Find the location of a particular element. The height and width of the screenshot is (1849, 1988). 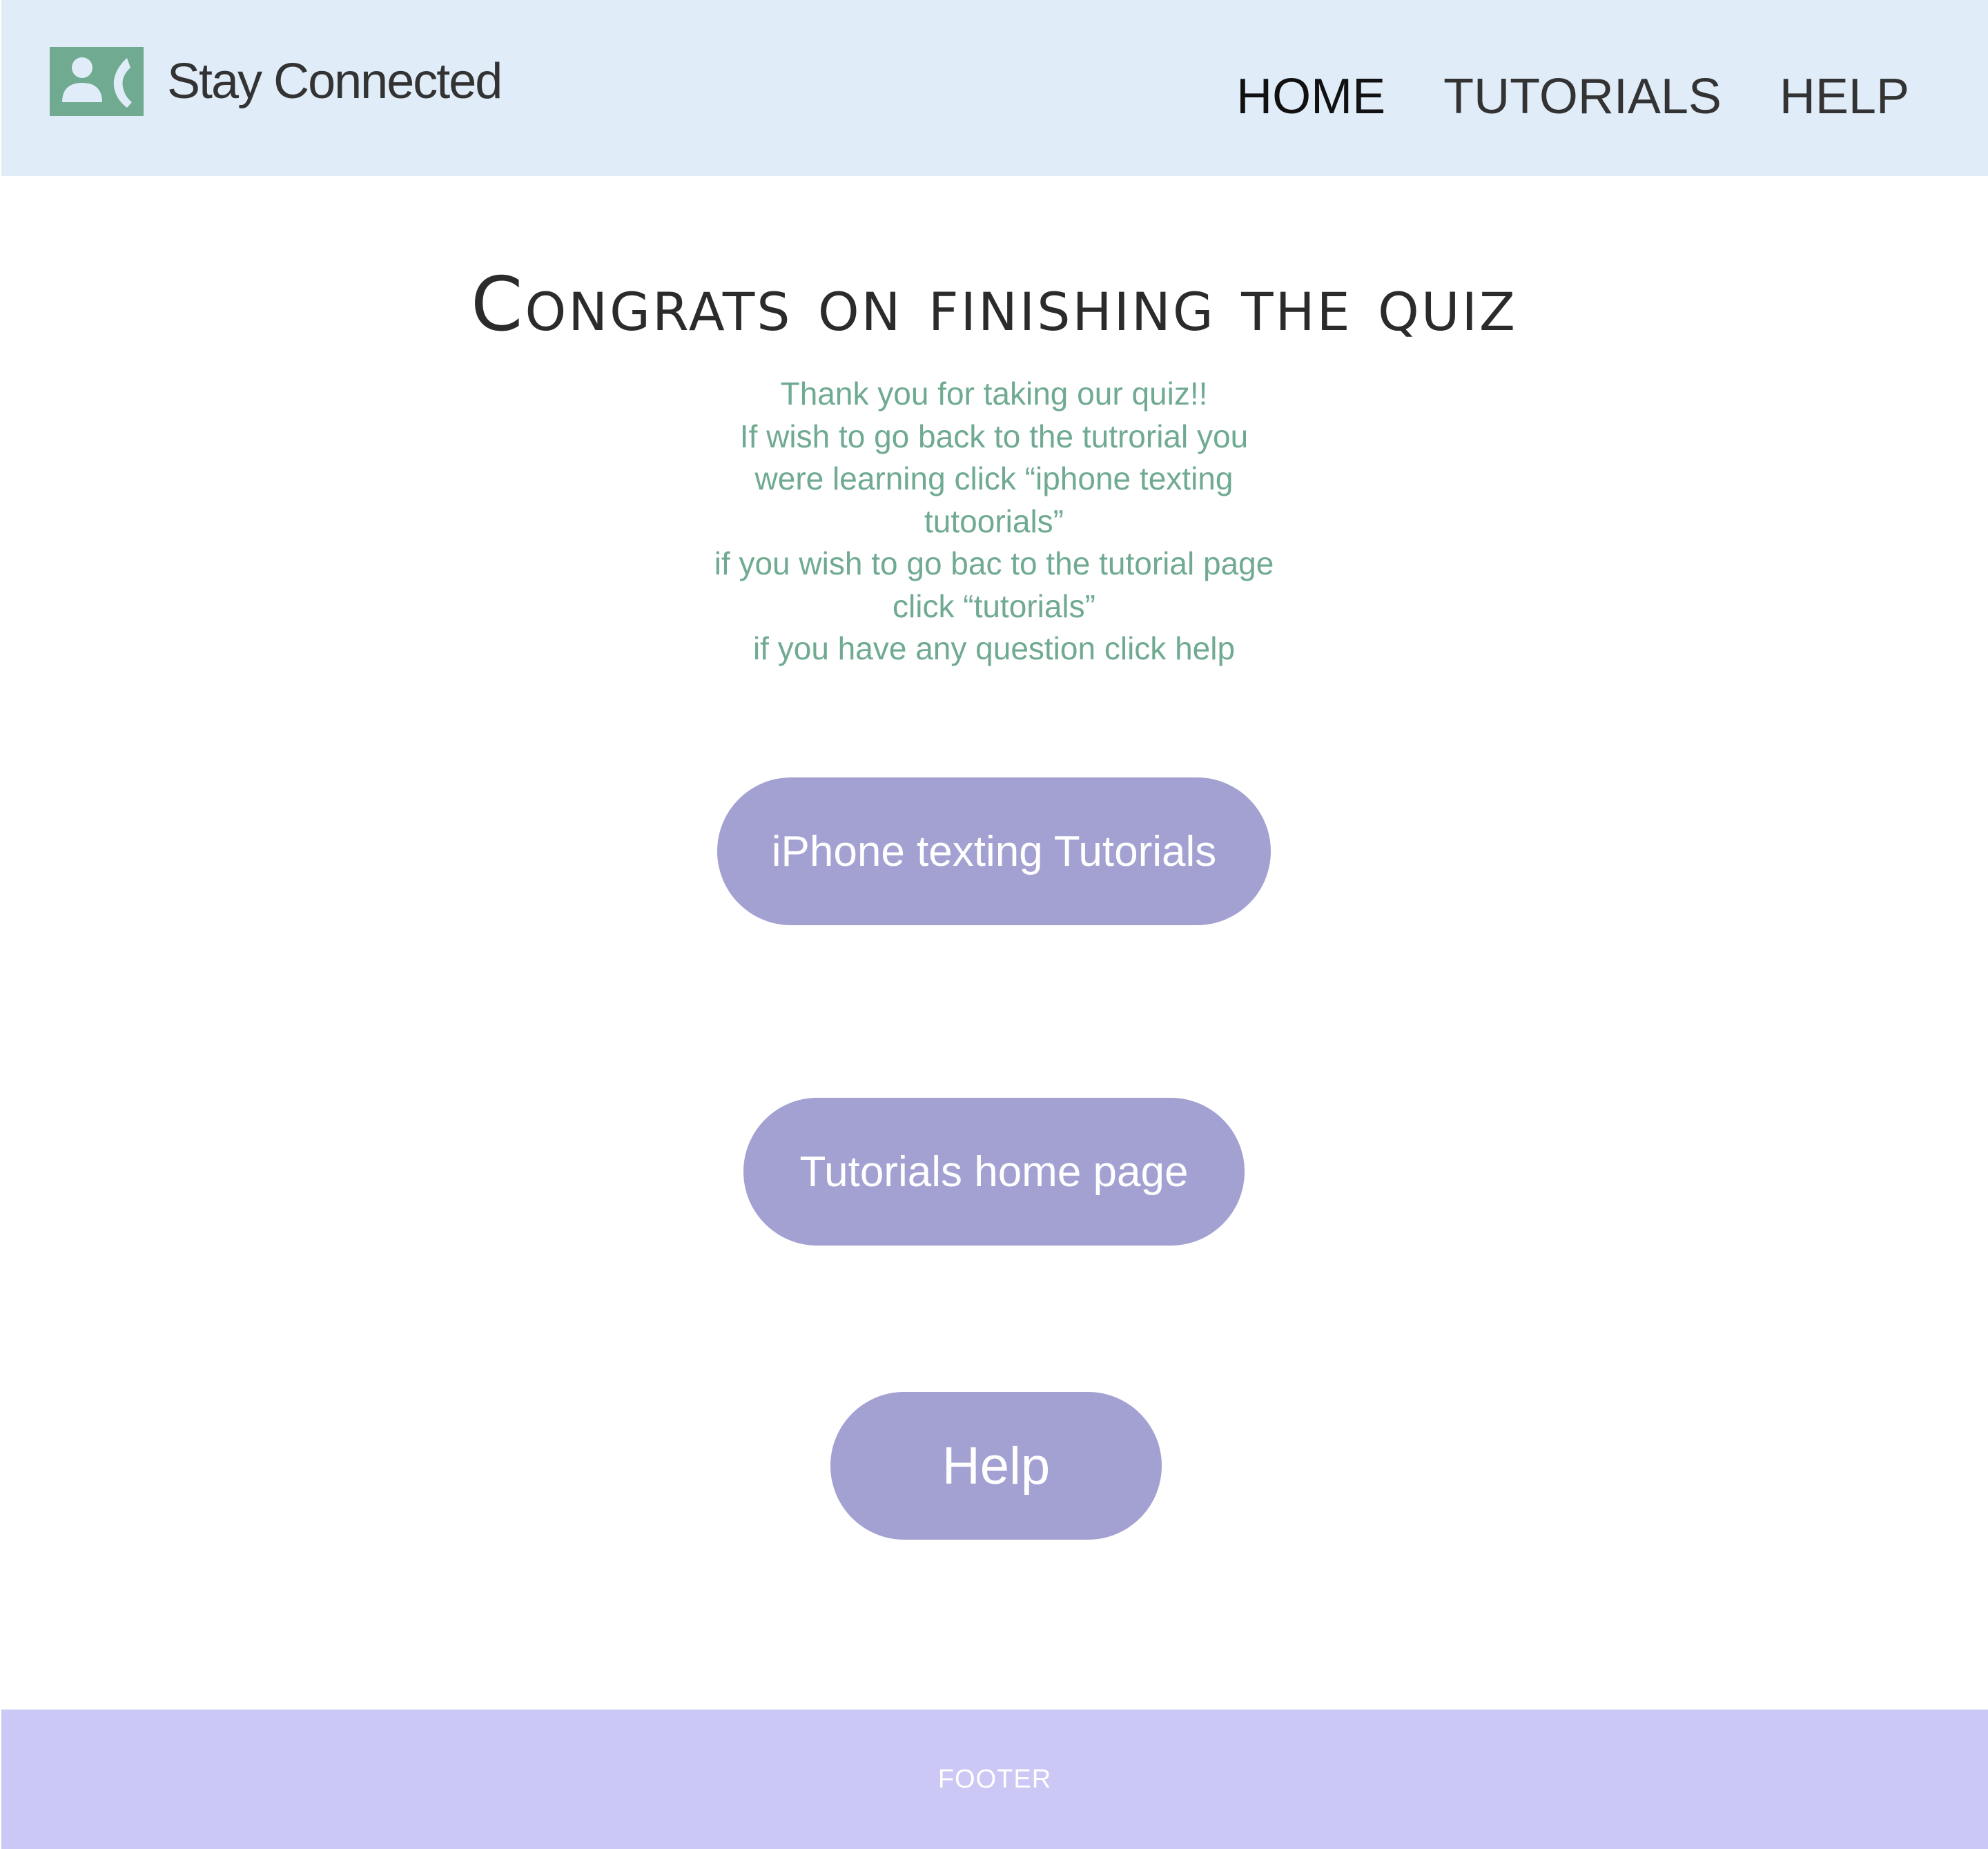

message-line: click “tutorials” is located at coordinates (994, 606).